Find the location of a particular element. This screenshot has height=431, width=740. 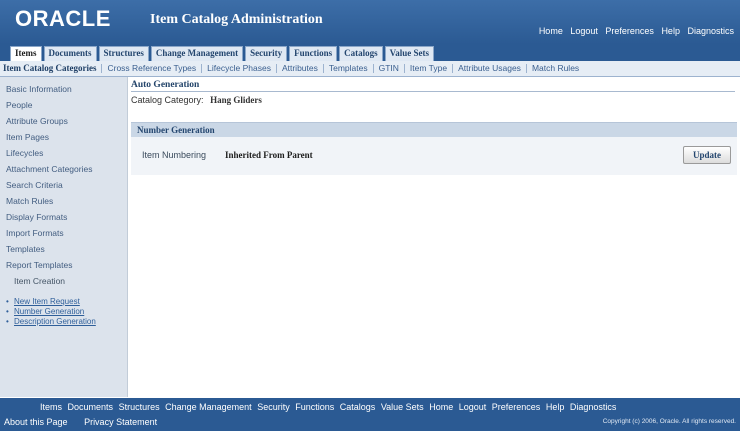

footer-link-value-sets: Value Sets is located at coordinates (402, 407).